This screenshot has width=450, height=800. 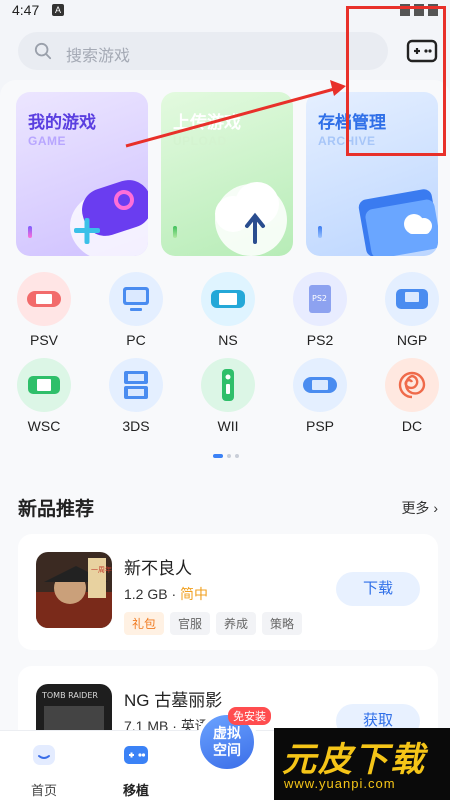 I want to click on 3ds-icon, so click(x=136, y=385).